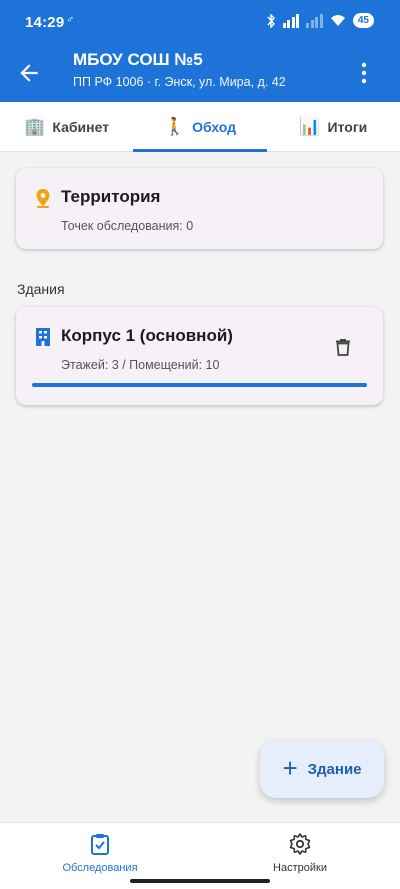  What do you see at coordinates (300, 868) in the screenshot?
I see `nav-label: Настройки` at bounding box center [300, 868].